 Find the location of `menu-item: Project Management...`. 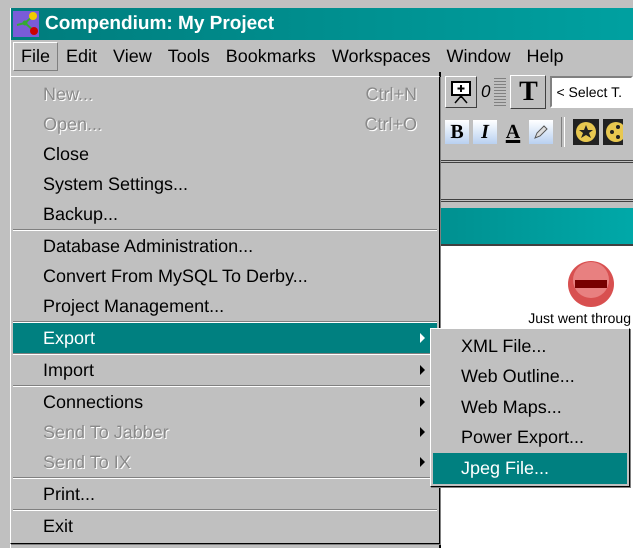

menu-item: Project Management... is located at coordinates (225, 306).